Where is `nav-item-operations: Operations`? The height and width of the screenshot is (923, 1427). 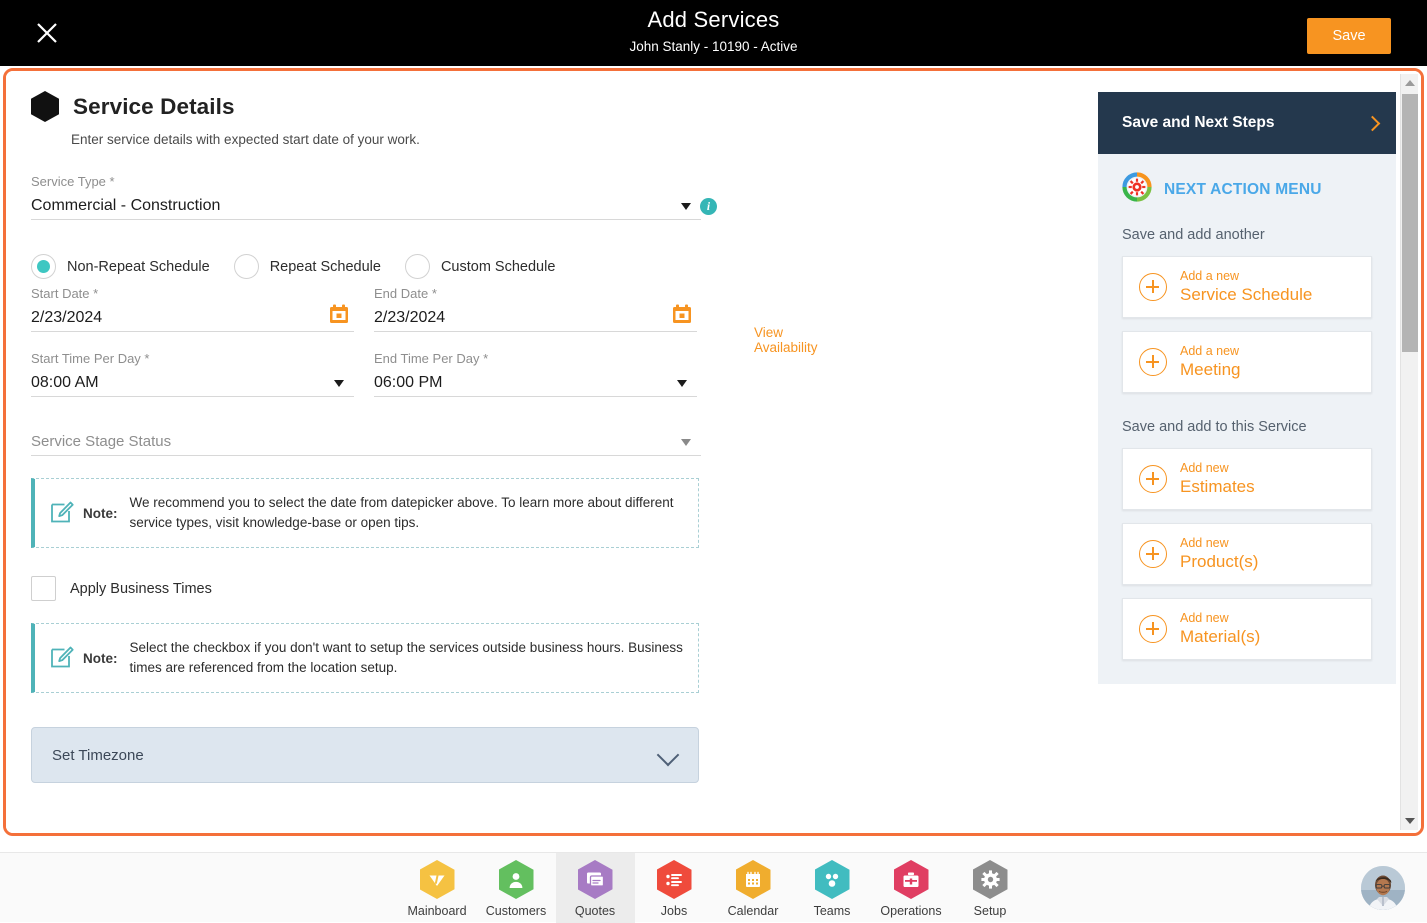
nav-item-operations: Operations is located at coordinates (911, 888).